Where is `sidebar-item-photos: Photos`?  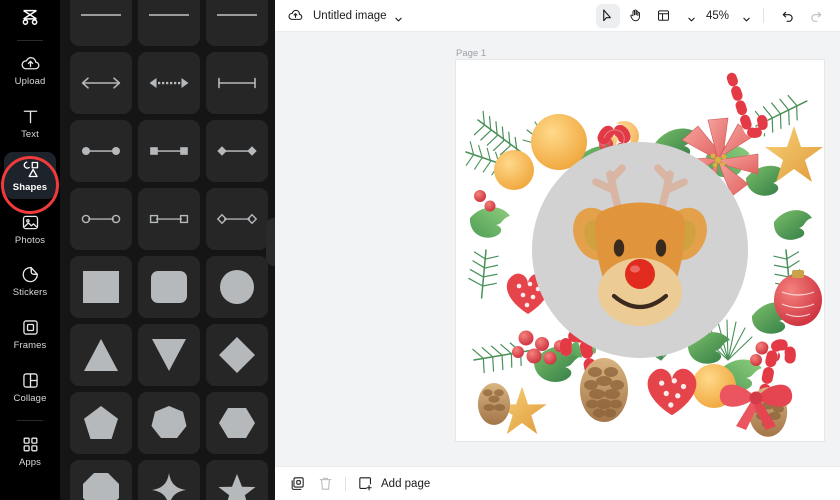
sidebar-item-photos: Photos is located at coordinates (30, 228).